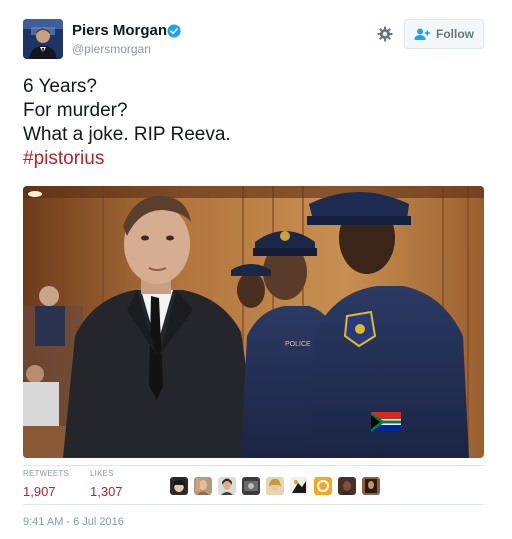  What do you see at coordinates (253, 159) in the screenshot?
I see `hashtag-link: #pistorius` at bounding box center [253, 159].